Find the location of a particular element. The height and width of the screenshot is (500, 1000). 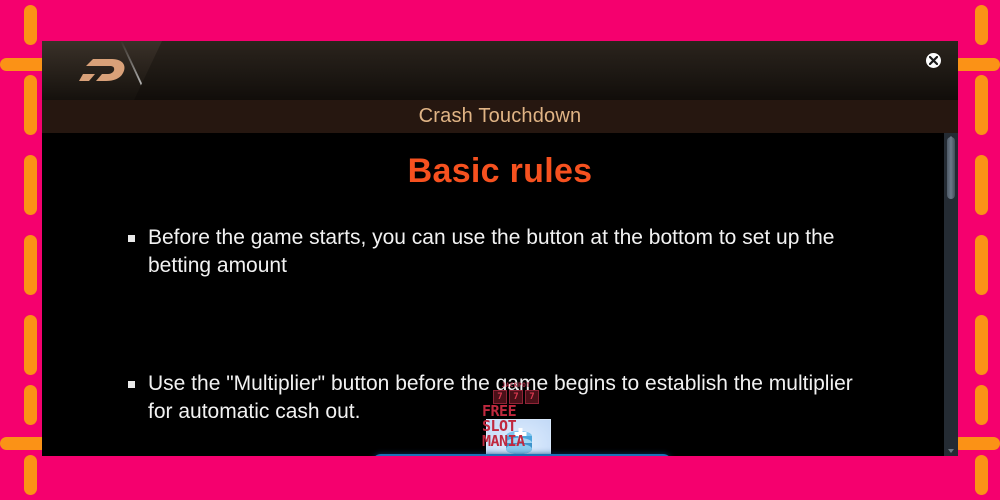

page-title: Basic rules is located at coordinates (500, 171).